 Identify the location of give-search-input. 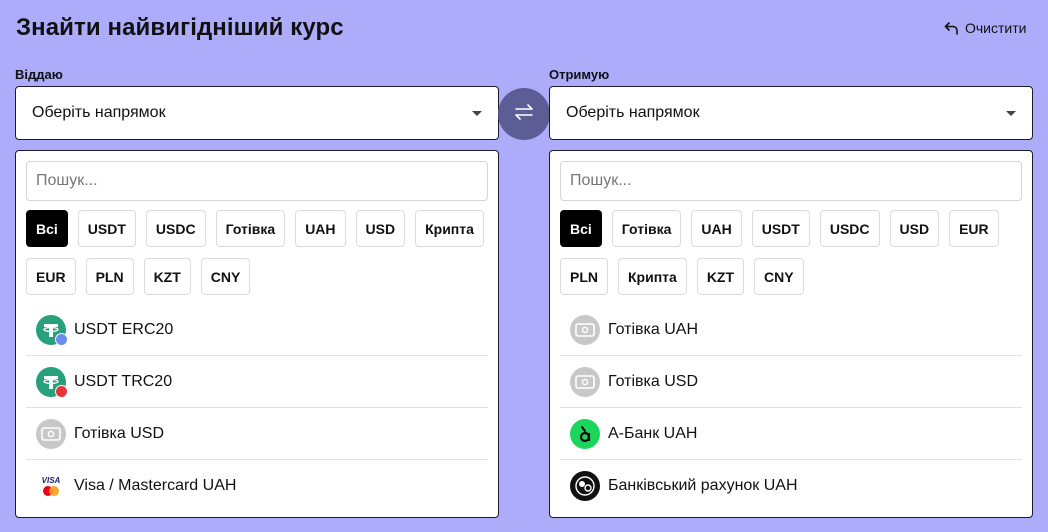
(257, 181).